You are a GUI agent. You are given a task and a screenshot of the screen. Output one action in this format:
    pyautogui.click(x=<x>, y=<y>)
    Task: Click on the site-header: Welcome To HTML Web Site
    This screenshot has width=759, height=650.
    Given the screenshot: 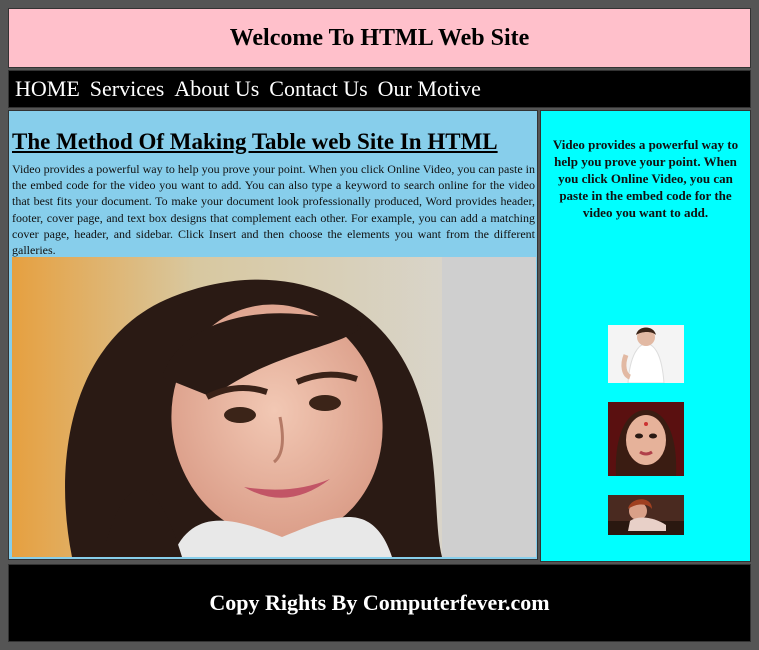 What is the action you would take?
    pyautogui.click(x=379, y=38)
    